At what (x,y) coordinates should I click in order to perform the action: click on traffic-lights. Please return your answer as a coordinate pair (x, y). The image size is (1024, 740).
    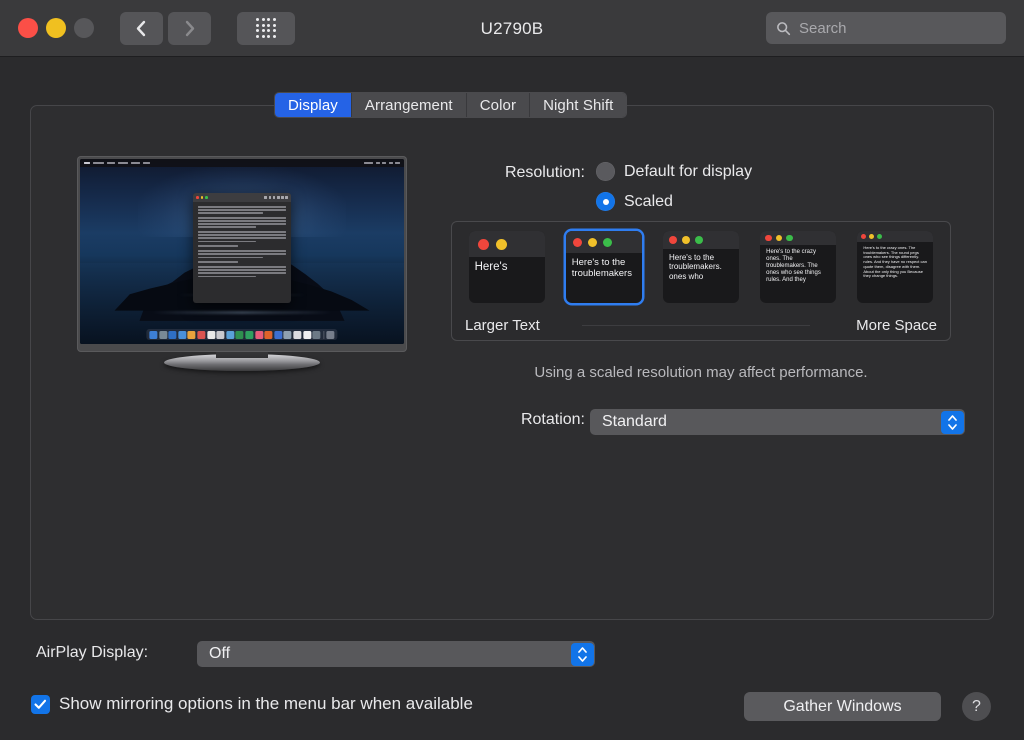
    Looking at the image, I should click on (56, 28).